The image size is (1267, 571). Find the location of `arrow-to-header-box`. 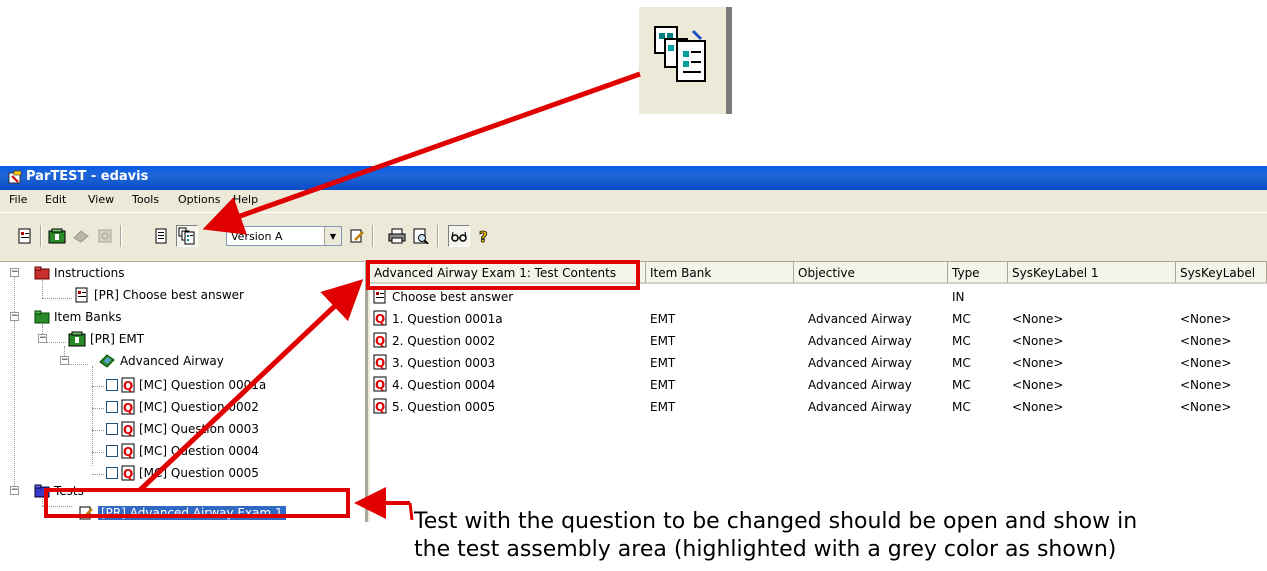

arrow-to-header-box is located at coordinates (251, 385).